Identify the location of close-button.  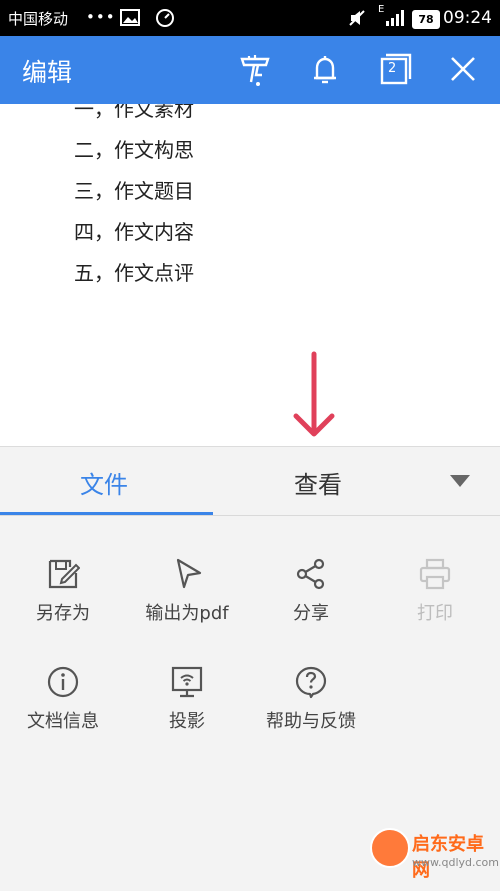
(464, 70).